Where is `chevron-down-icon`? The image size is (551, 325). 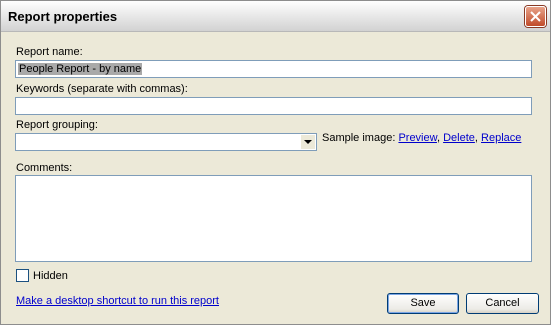
chevron-down-icon is located at coordinates (308, 142).